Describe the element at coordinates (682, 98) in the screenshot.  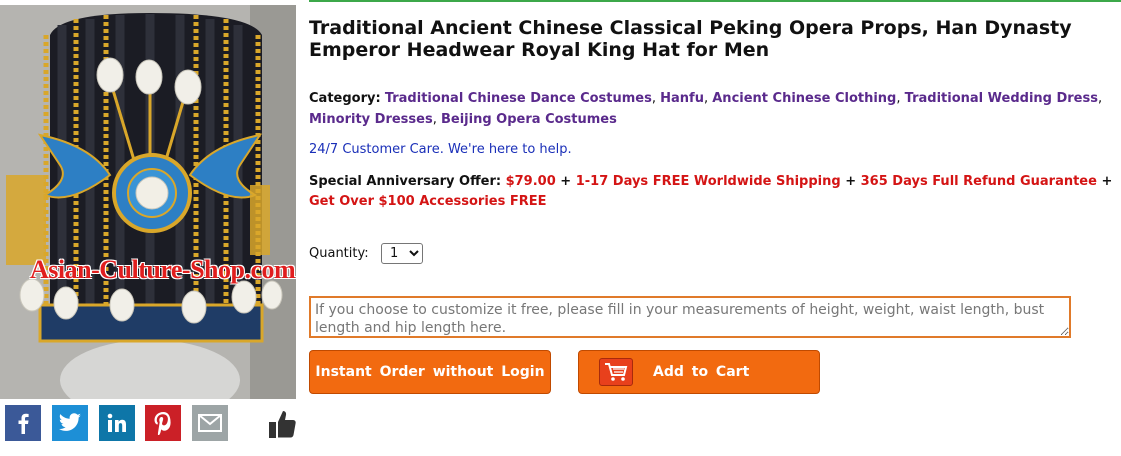
I see `category-link-hanfu: Hanfu` at that location.